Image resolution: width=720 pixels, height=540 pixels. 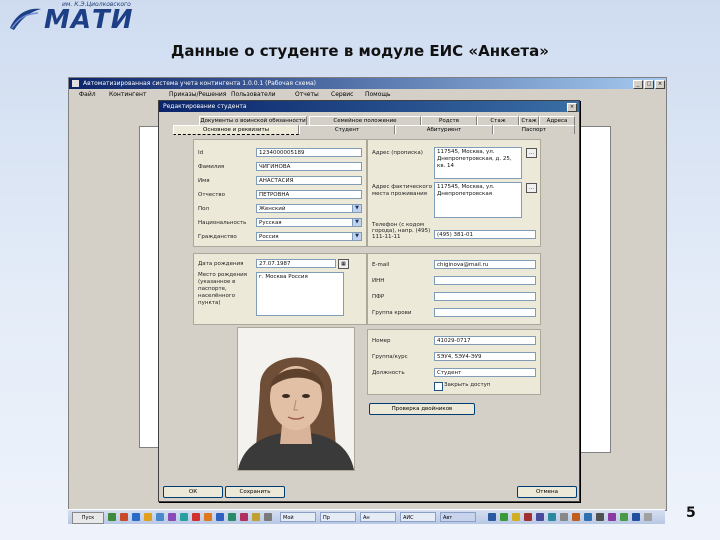 What do you see at coordinates (458, 517) in the screenshot?
I see `taskbar-task-active: Авт` at bounding box center [458, 517].